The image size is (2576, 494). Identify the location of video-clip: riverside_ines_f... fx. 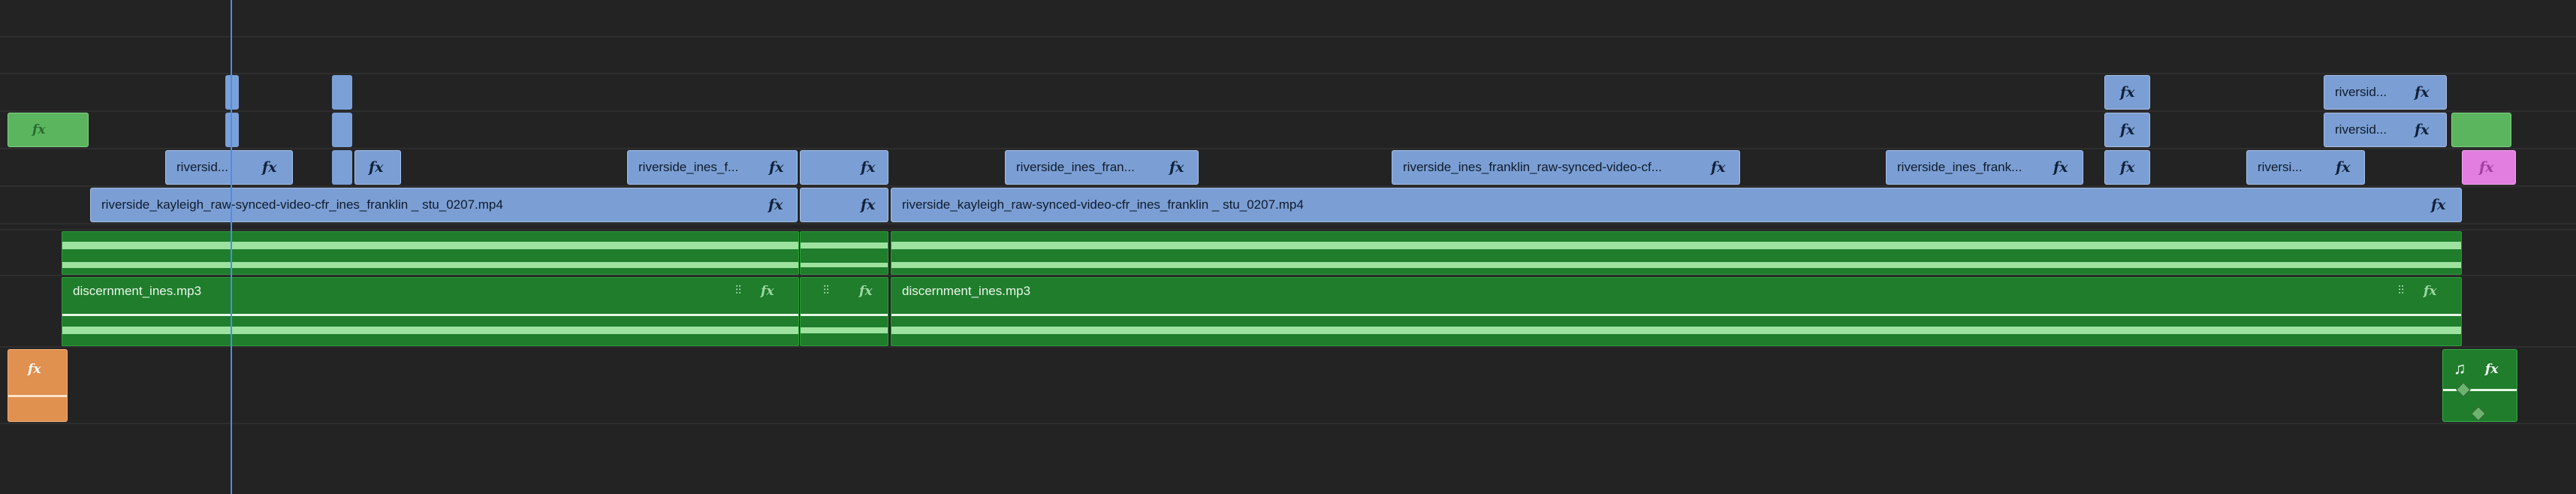
(712, 167).